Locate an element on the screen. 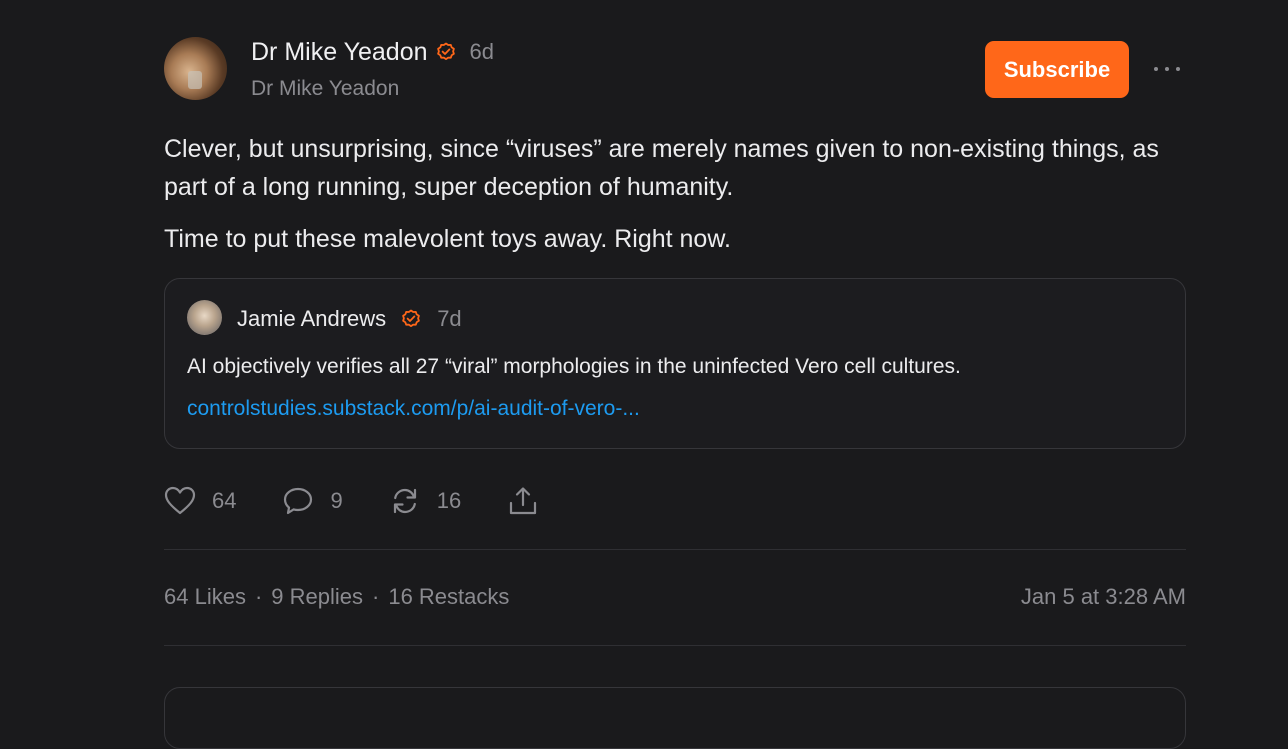  author-handle: Dr Mike Yeadon is located at coordinates (325, 89).